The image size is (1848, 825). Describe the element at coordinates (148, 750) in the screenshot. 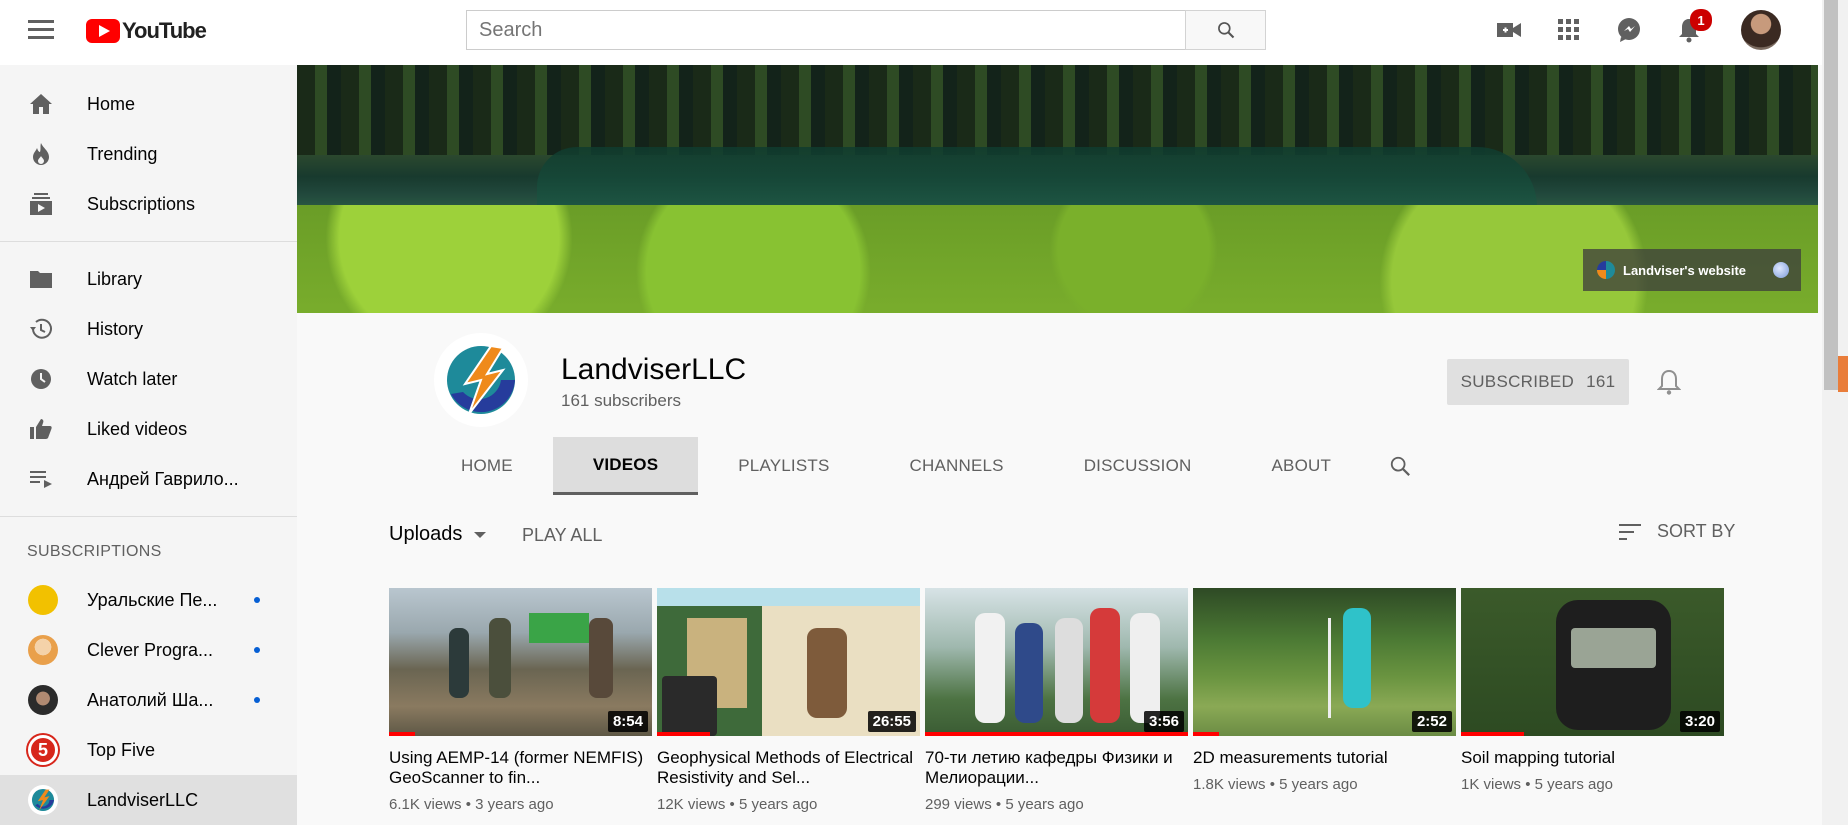

I see `sidebar-subscription-topfive: 5 Top Five` at that location.